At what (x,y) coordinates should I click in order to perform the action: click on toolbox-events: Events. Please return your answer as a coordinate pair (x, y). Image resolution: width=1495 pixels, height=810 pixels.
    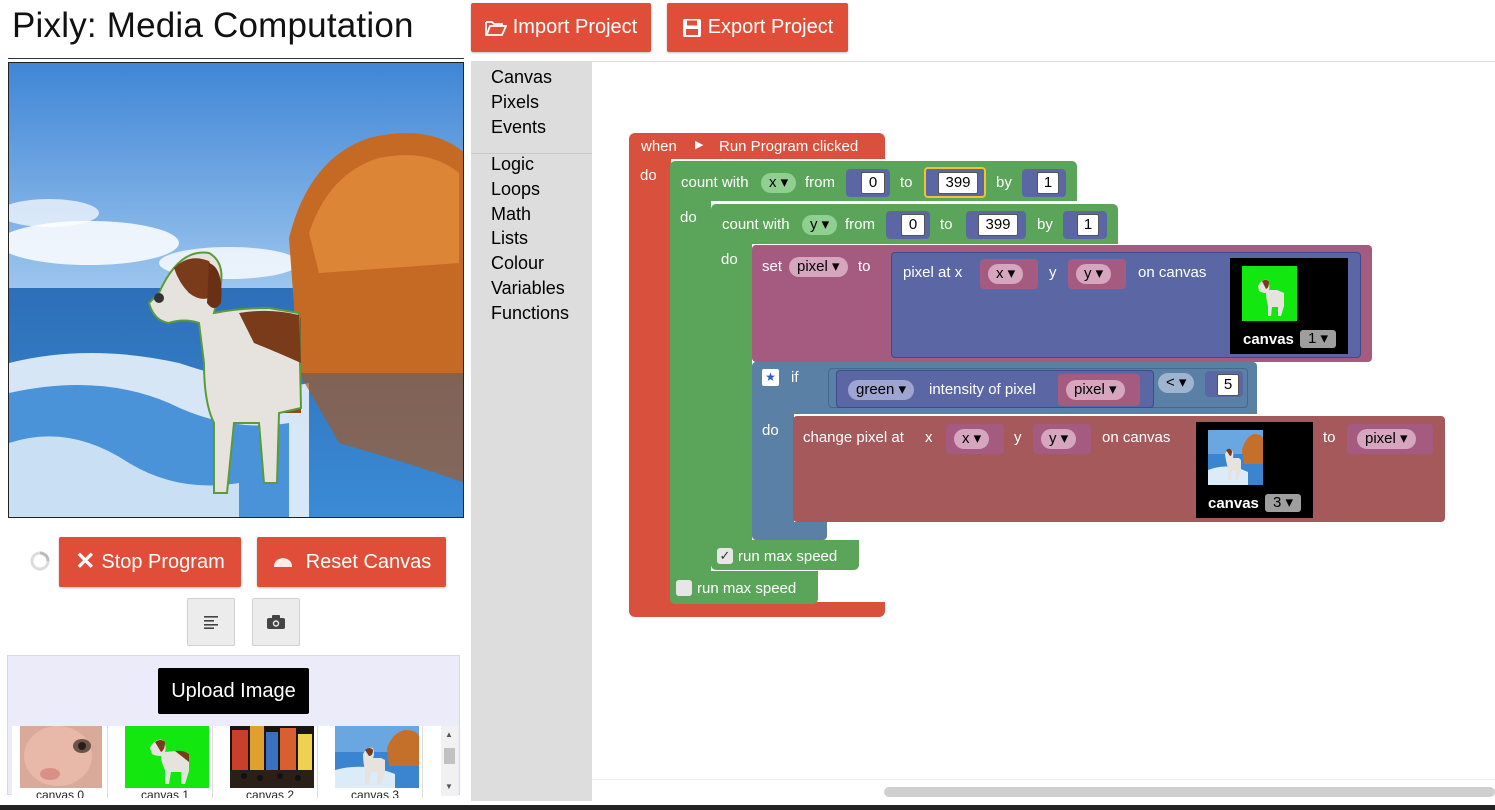
    Looking at the image, I should click on (518, 127).